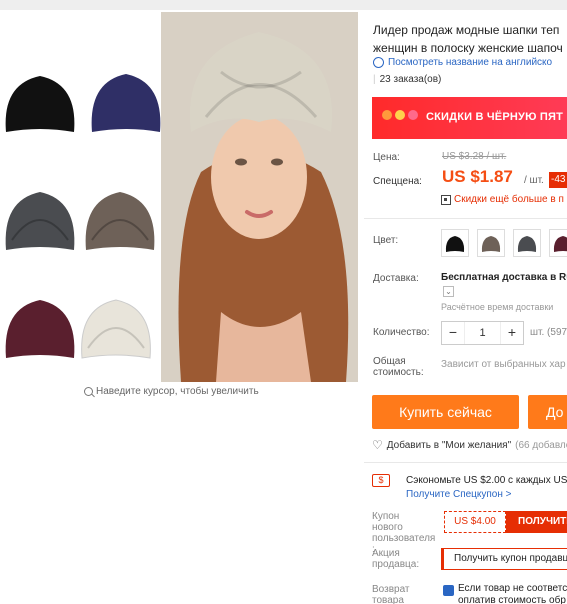  Describe the element at coordinates (548, 332) in the screenshot. I see `quantity-available: шт. (597` at that location.